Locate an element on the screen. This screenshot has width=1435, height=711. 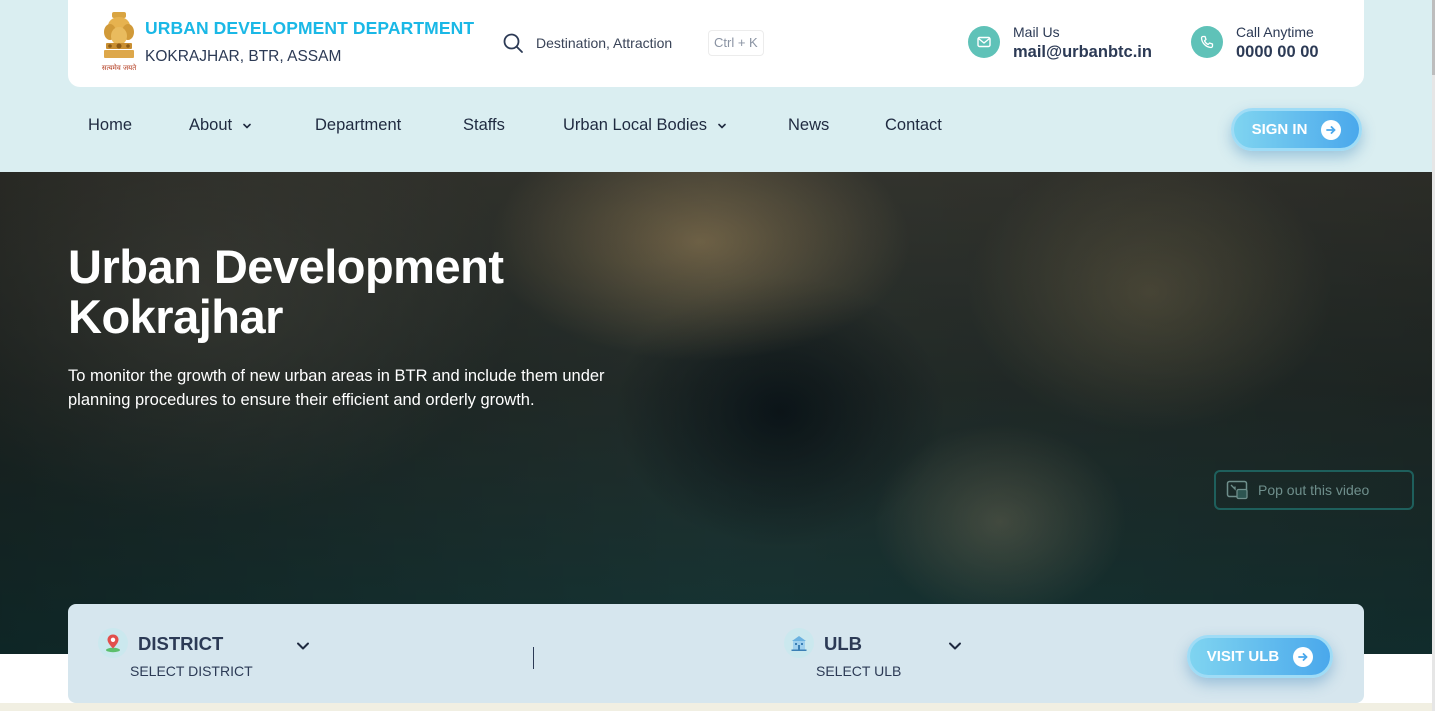
phone-icon is located at coordinates (1207, 42).